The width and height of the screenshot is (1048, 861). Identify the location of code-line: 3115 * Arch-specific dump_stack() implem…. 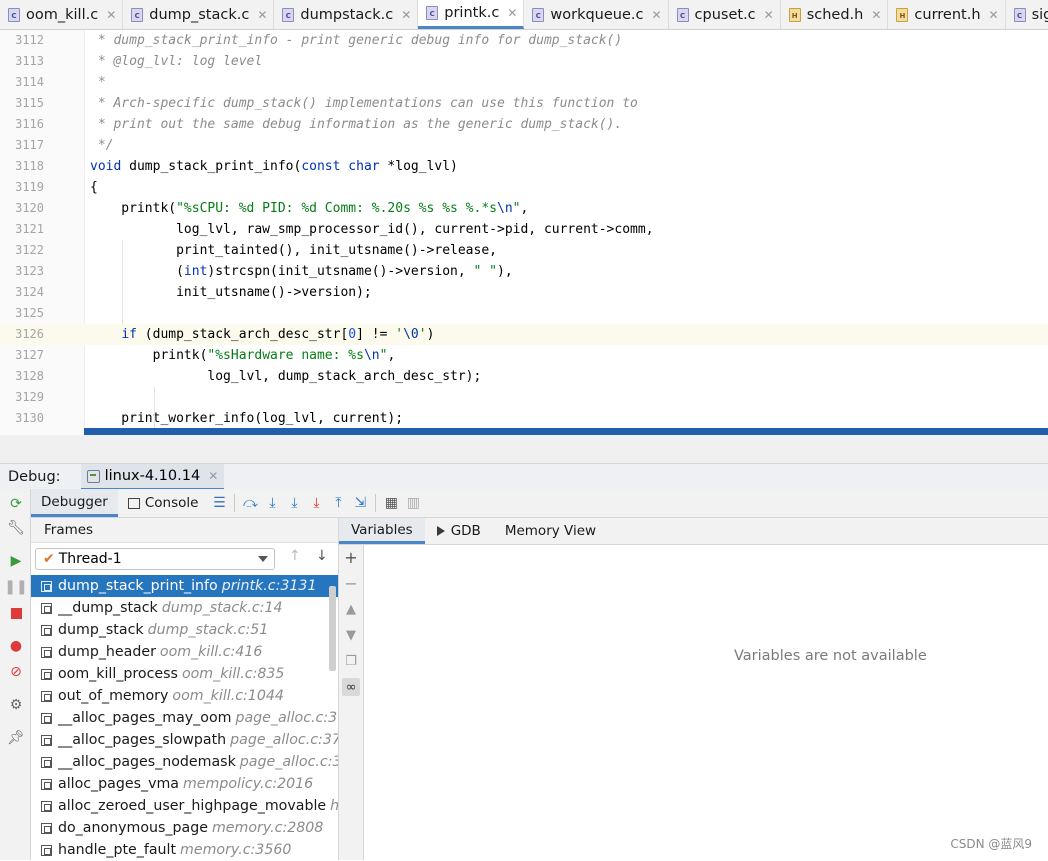
(524, 103).